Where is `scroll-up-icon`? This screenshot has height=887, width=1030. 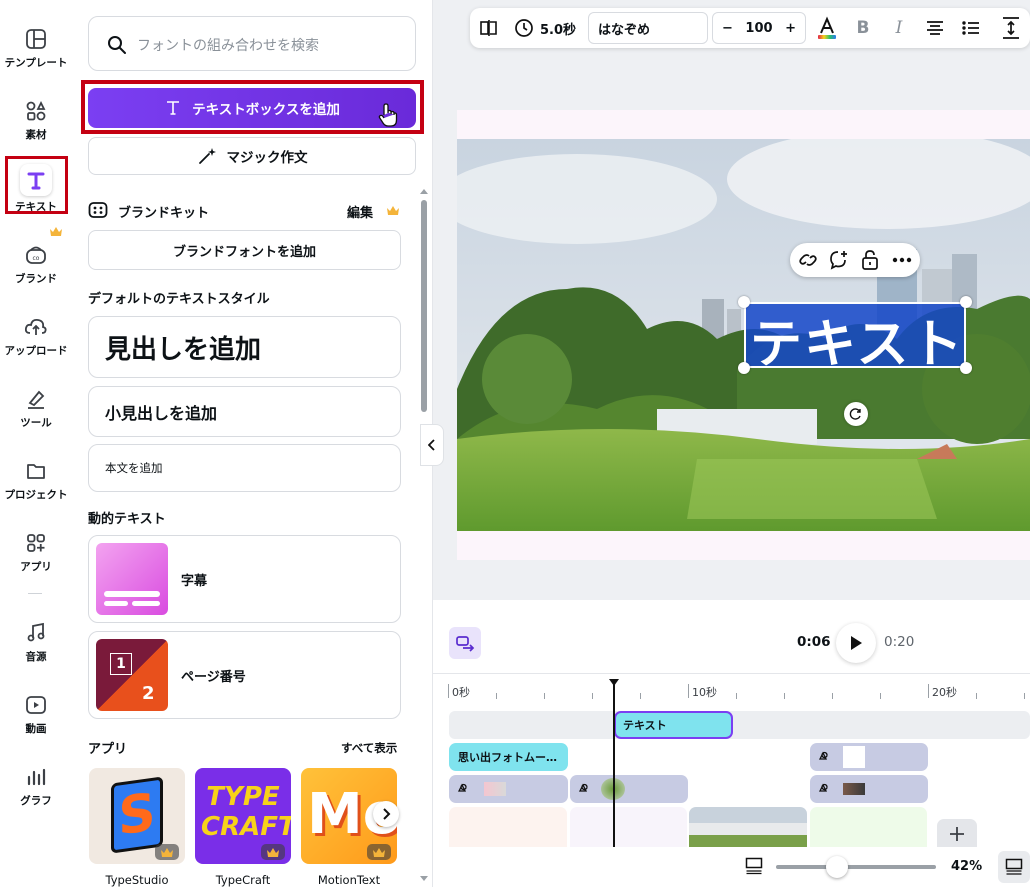 scroll-up-icon is located at coordinates (424, 191).